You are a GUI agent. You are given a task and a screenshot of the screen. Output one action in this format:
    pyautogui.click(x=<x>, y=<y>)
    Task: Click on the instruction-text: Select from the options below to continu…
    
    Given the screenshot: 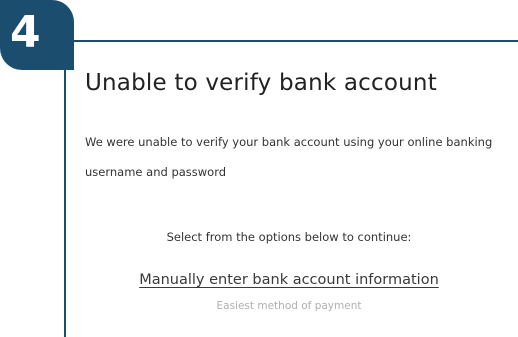 What is the action you would take?
    pyautogui.click(x=289, y=237)
    